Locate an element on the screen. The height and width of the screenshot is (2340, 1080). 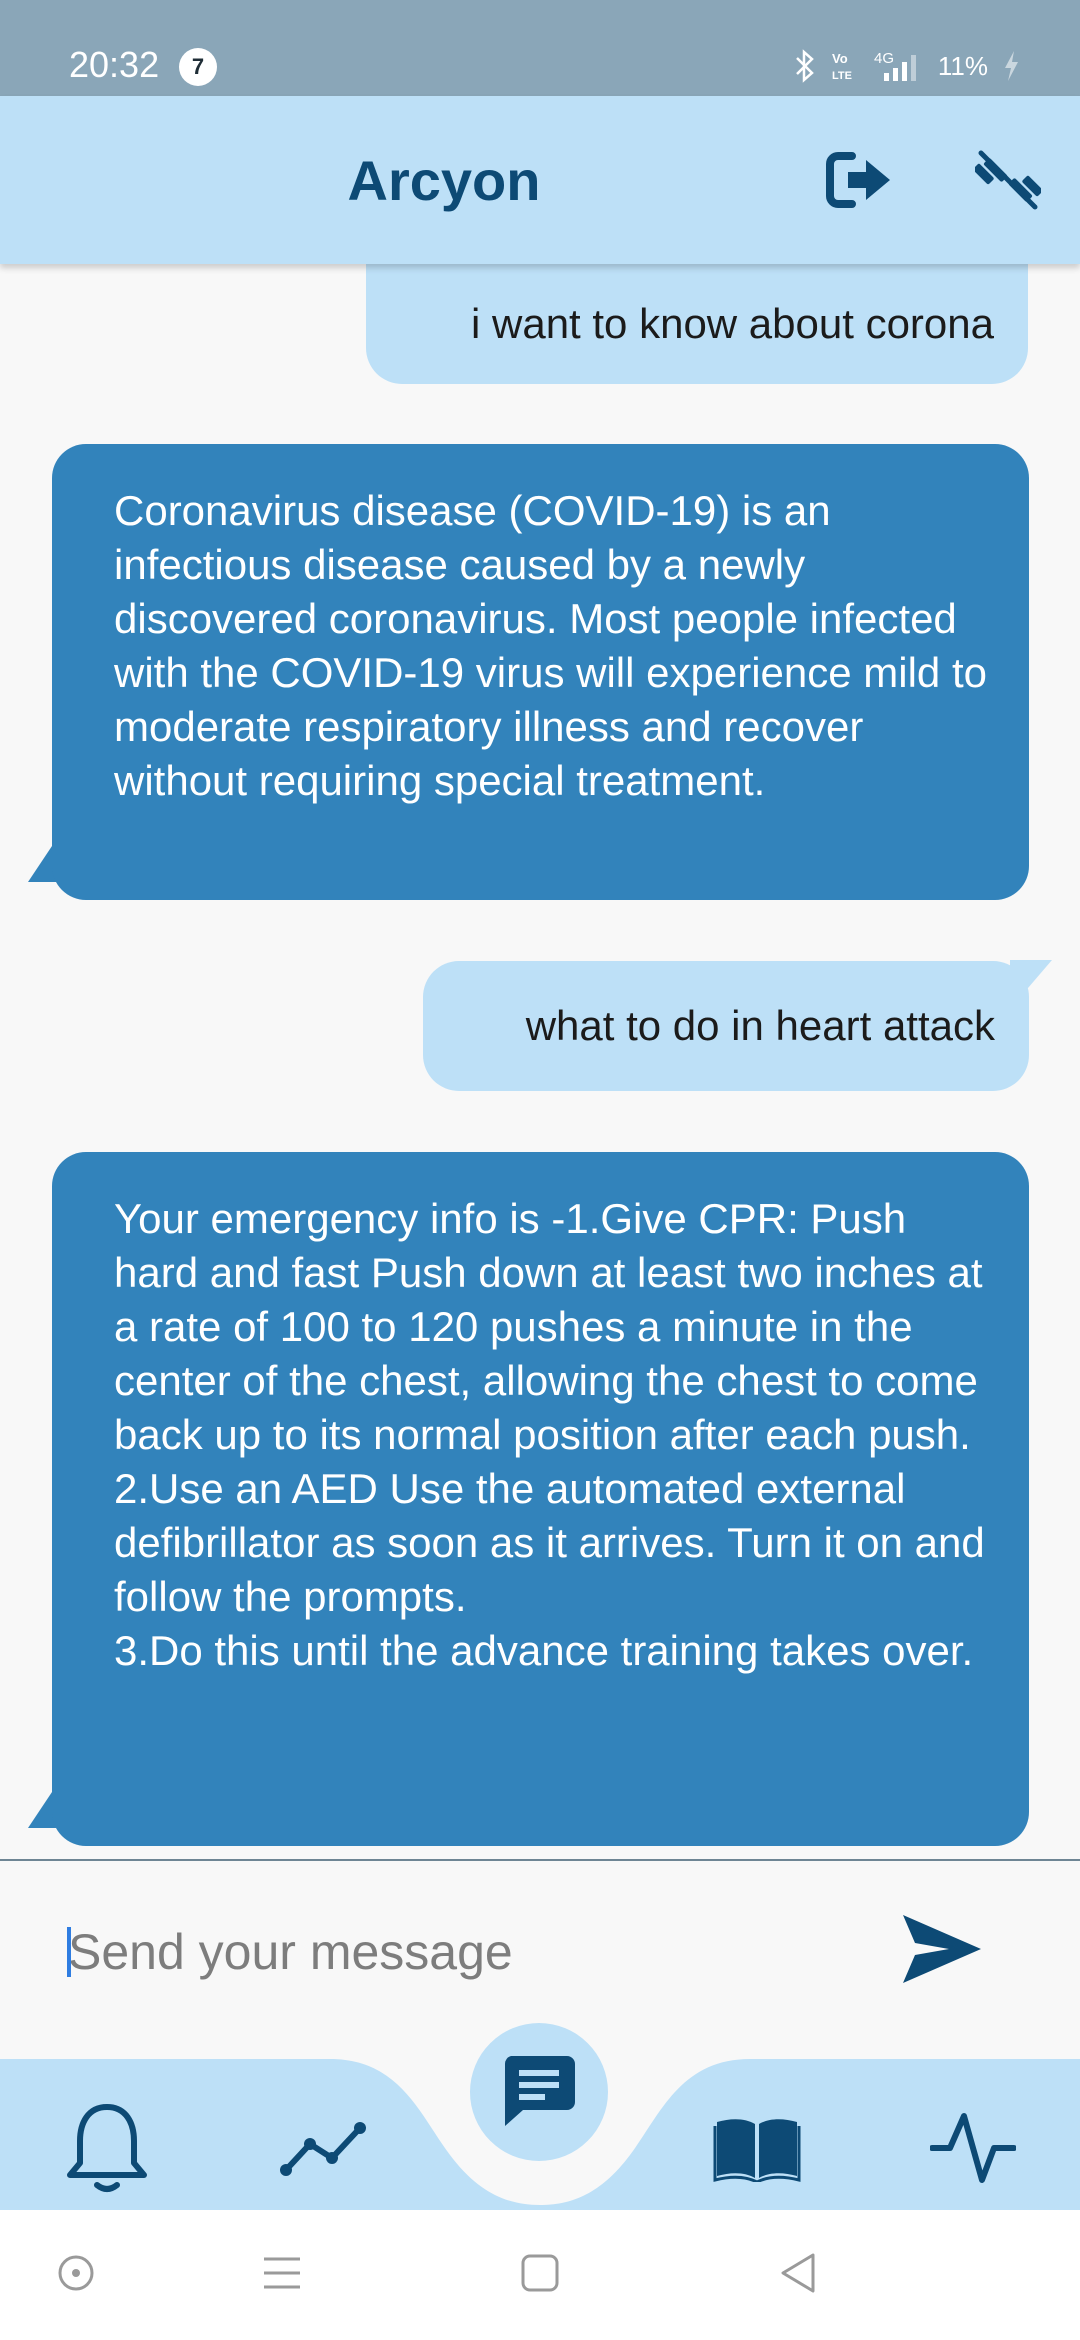
text-caret is located at coordinates (69, 1952).